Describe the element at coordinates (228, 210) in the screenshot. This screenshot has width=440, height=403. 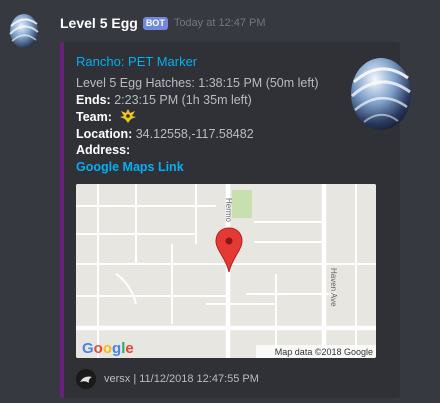
I see `street-label-hermosa: Hermo` at that location.